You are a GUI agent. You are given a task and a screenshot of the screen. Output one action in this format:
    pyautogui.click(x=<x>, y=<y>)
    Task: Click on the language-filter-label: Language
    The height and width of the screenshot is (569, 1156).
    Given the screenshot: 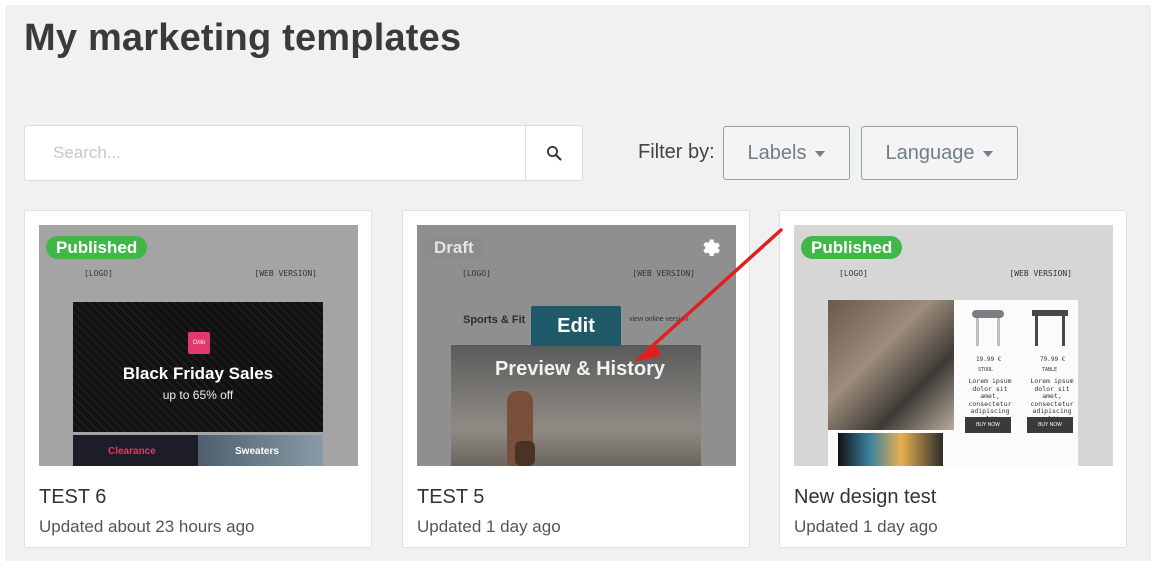 What is the action you would take?
    pyautogui.click(x=930, y=152)
    